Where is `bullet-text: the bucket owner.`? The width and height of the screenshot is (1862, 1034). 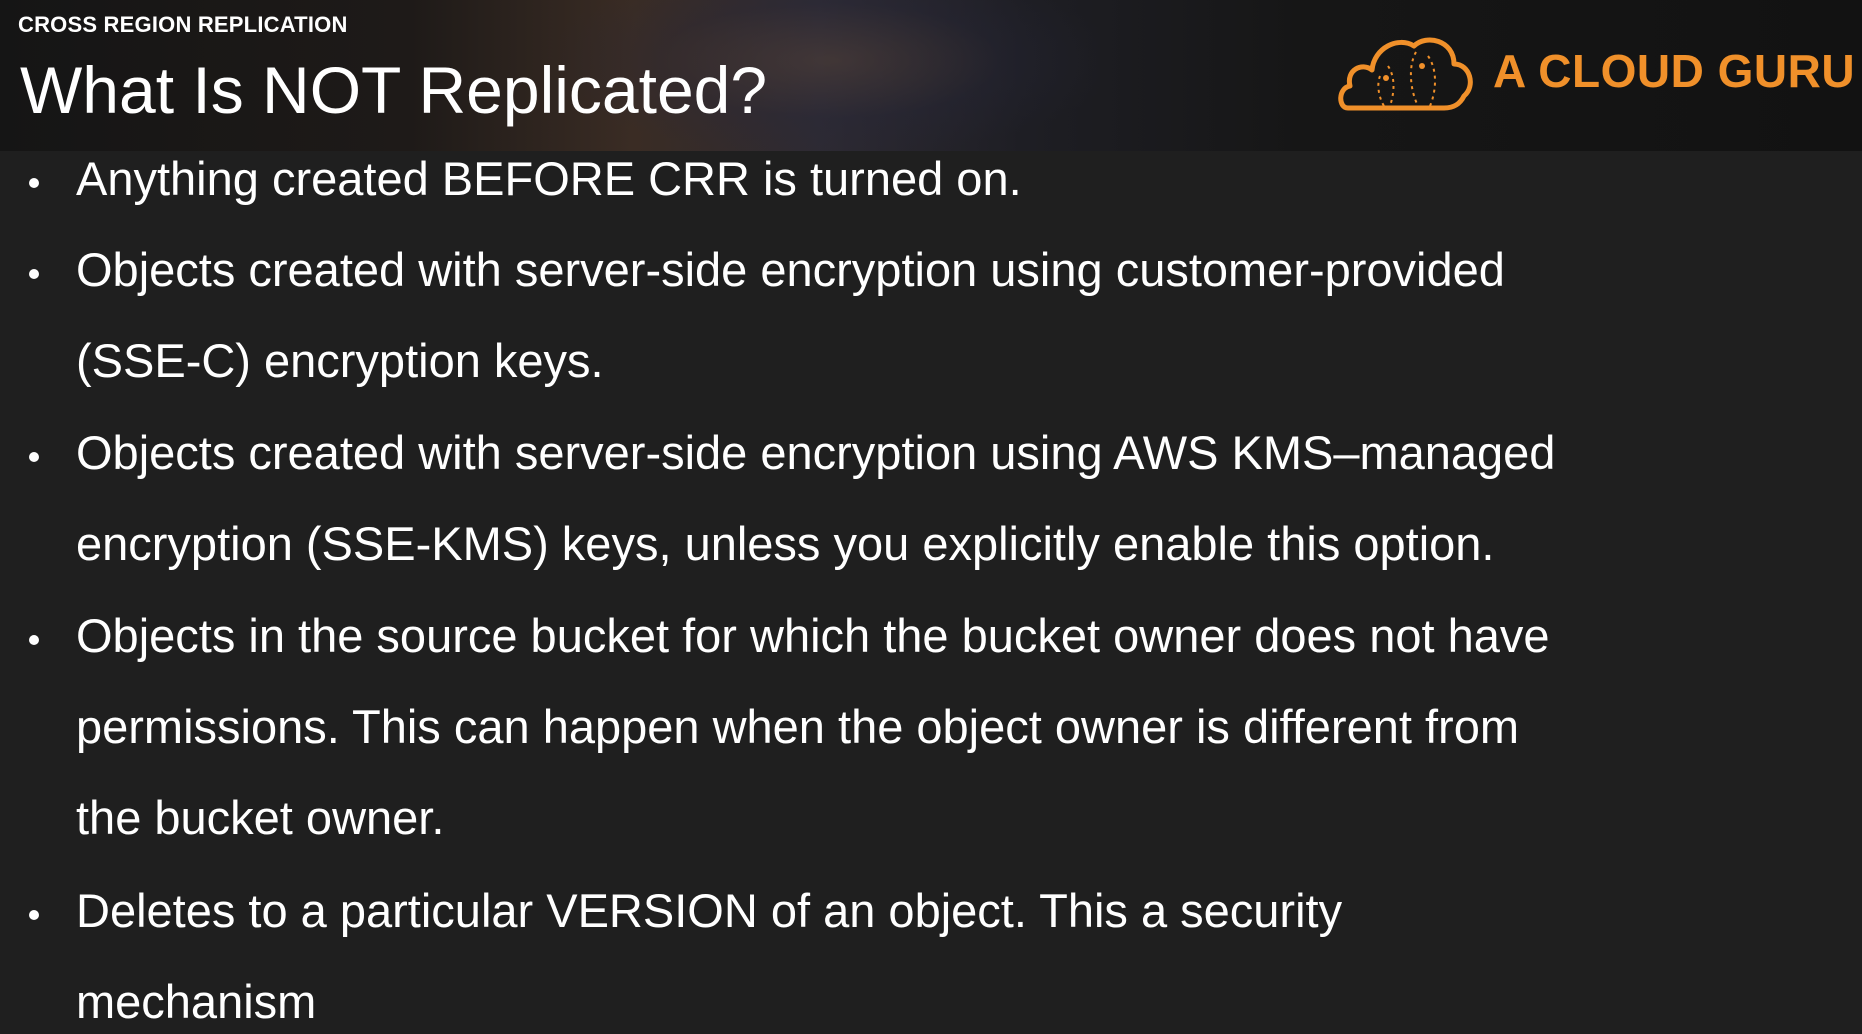
bullet-text: the bucket owner. is located at coordinates (260, 817).